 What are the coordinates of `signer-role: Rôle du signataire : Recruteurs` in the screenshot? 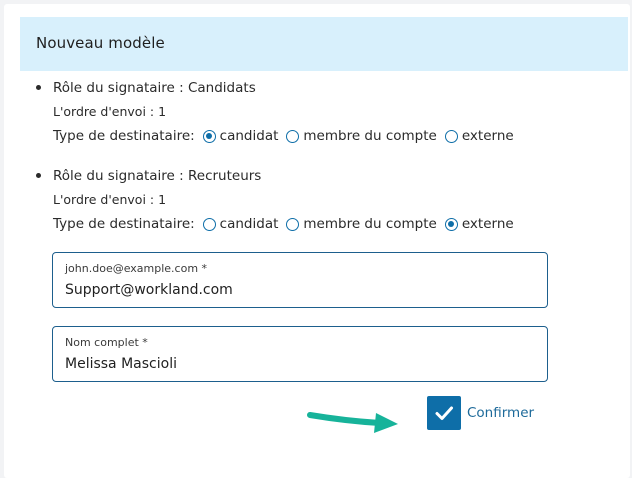 It's located at (157, 176).